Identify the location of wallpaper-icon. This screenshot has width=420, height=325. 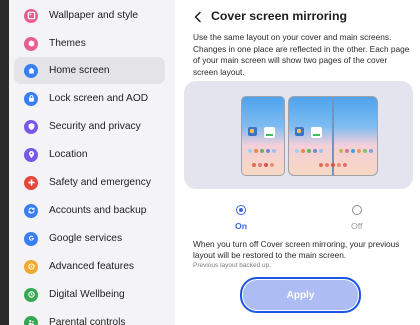
(31, 15).